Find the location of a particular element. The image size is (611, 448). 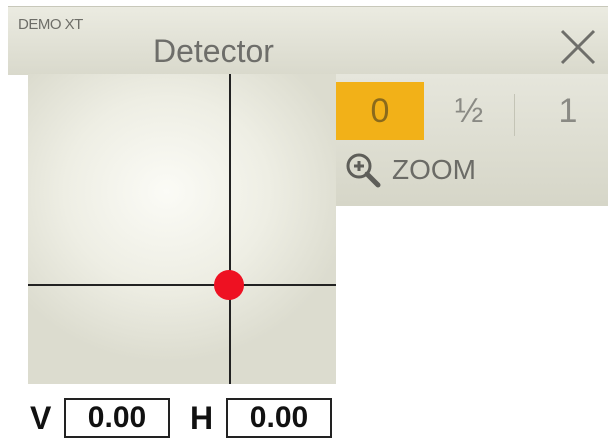

crosshair-horizontal is located at coordinates (182, 285).